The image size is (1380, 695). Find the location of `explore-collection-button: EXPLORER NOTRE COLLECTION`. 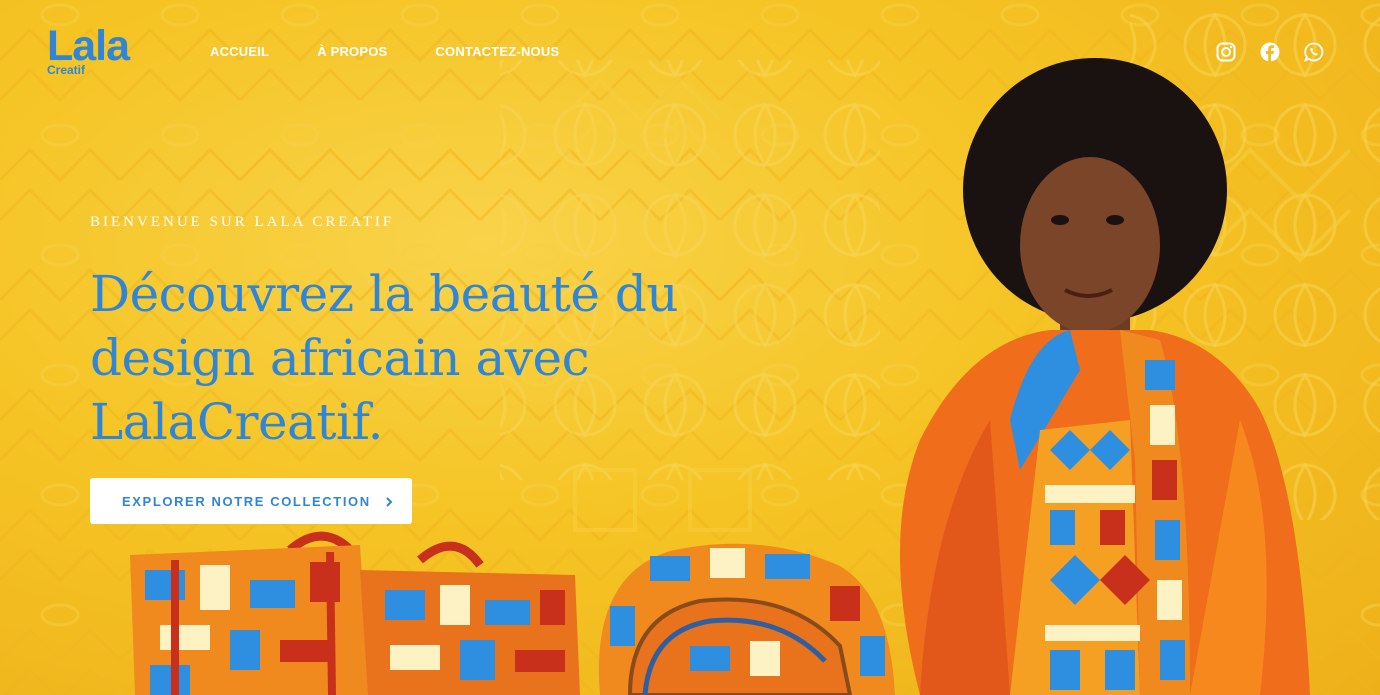

explore-collection-button: EXPLORER NOTRE COLLECTION is located at coordinates (251, 501).